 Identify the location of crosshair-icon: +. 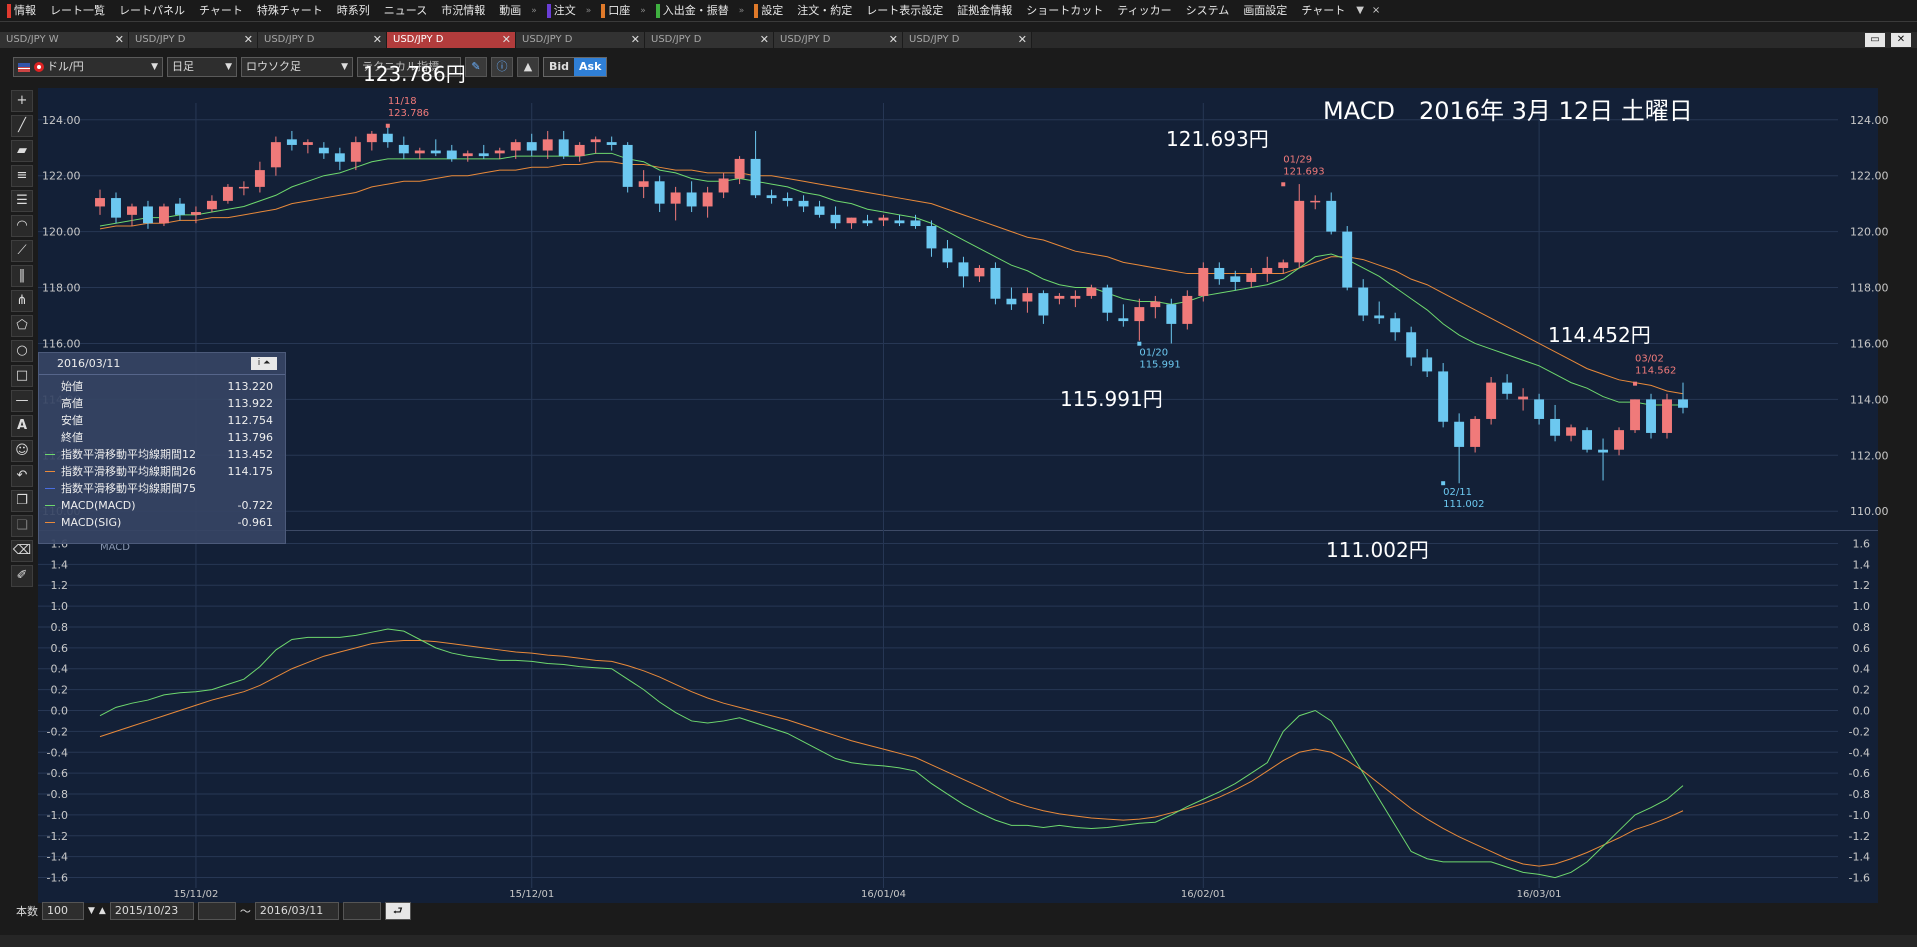
(22, 101).